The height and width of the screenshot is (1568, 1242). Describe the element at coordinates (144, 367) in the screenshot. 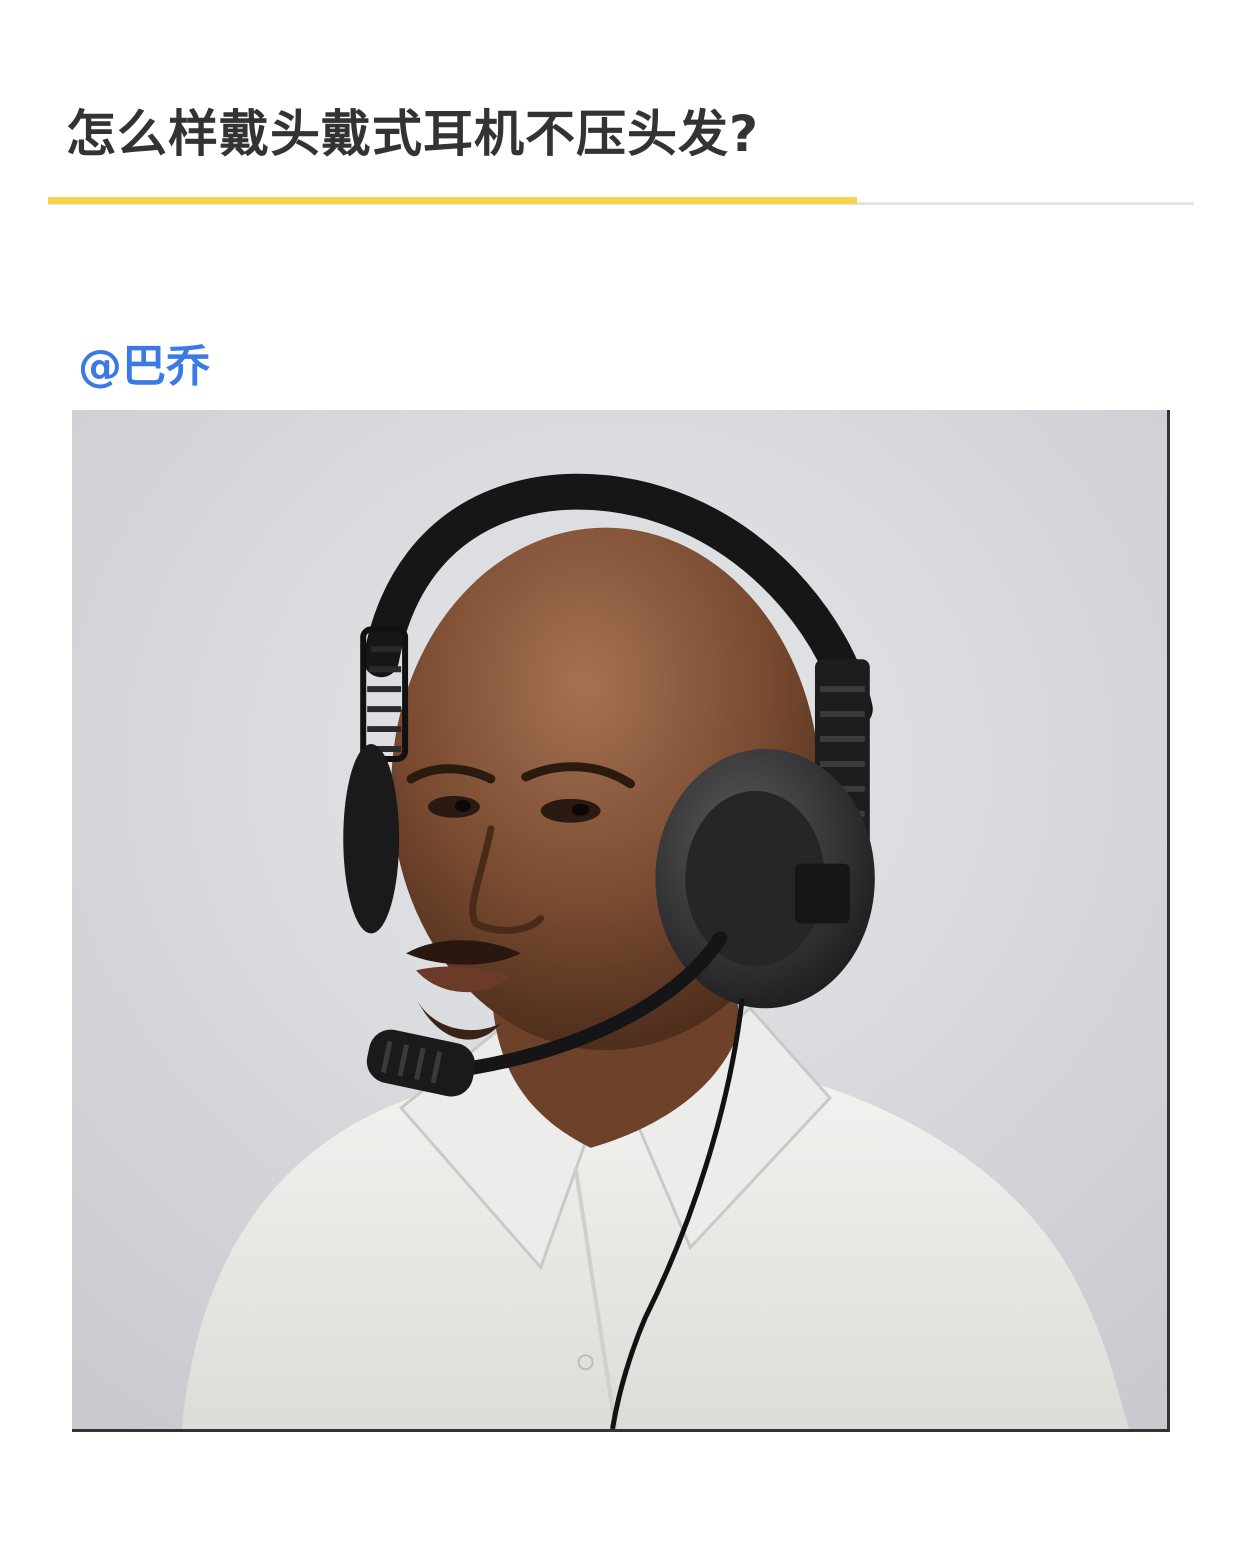

I see `author-mention-link: @巴乔` at that location.